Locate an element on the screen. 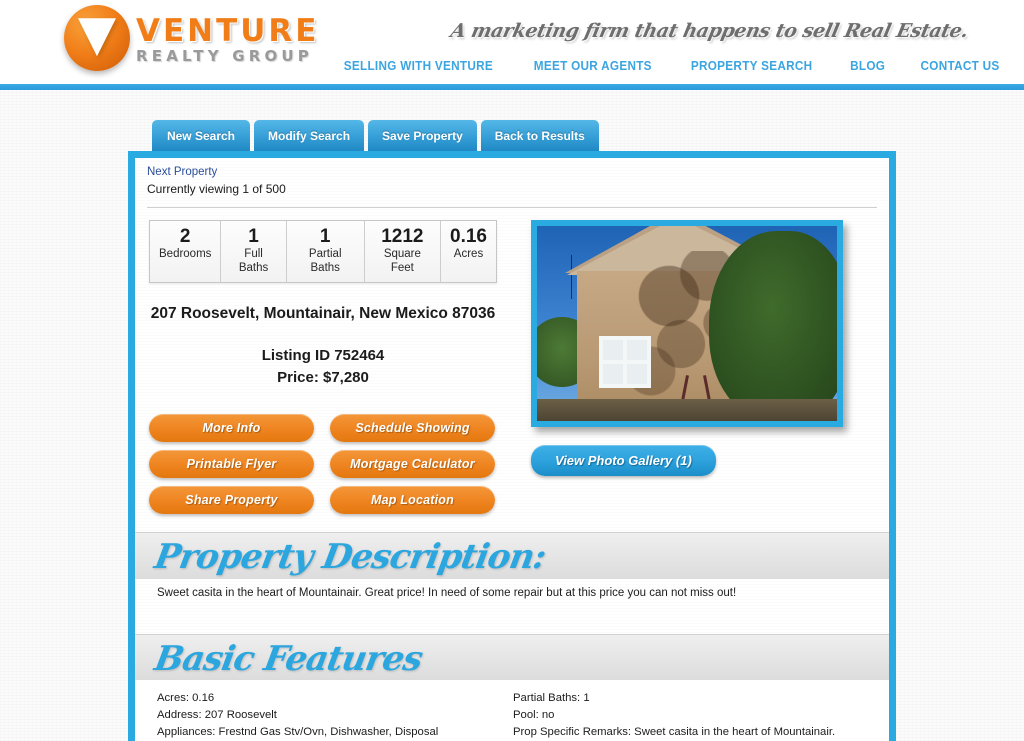  stat-full-baths-label: Full Baths is located at coordinates (253, 261).